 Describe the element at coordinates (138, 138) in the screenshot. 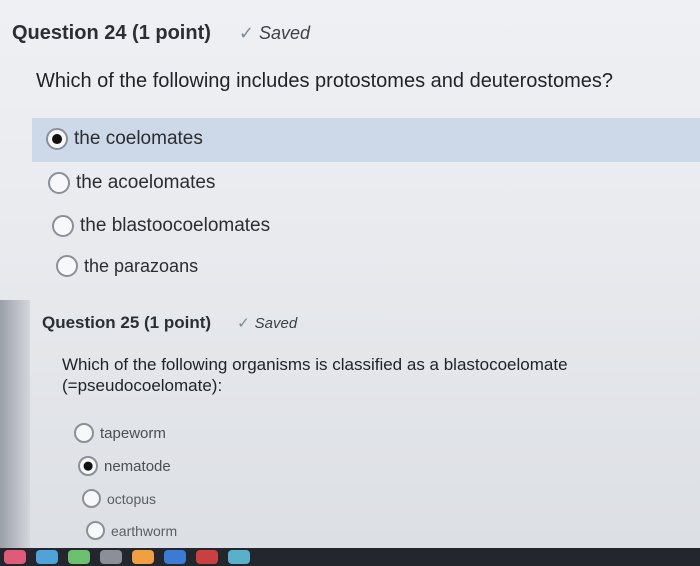

I see `option-label: the coelomates` at that location.